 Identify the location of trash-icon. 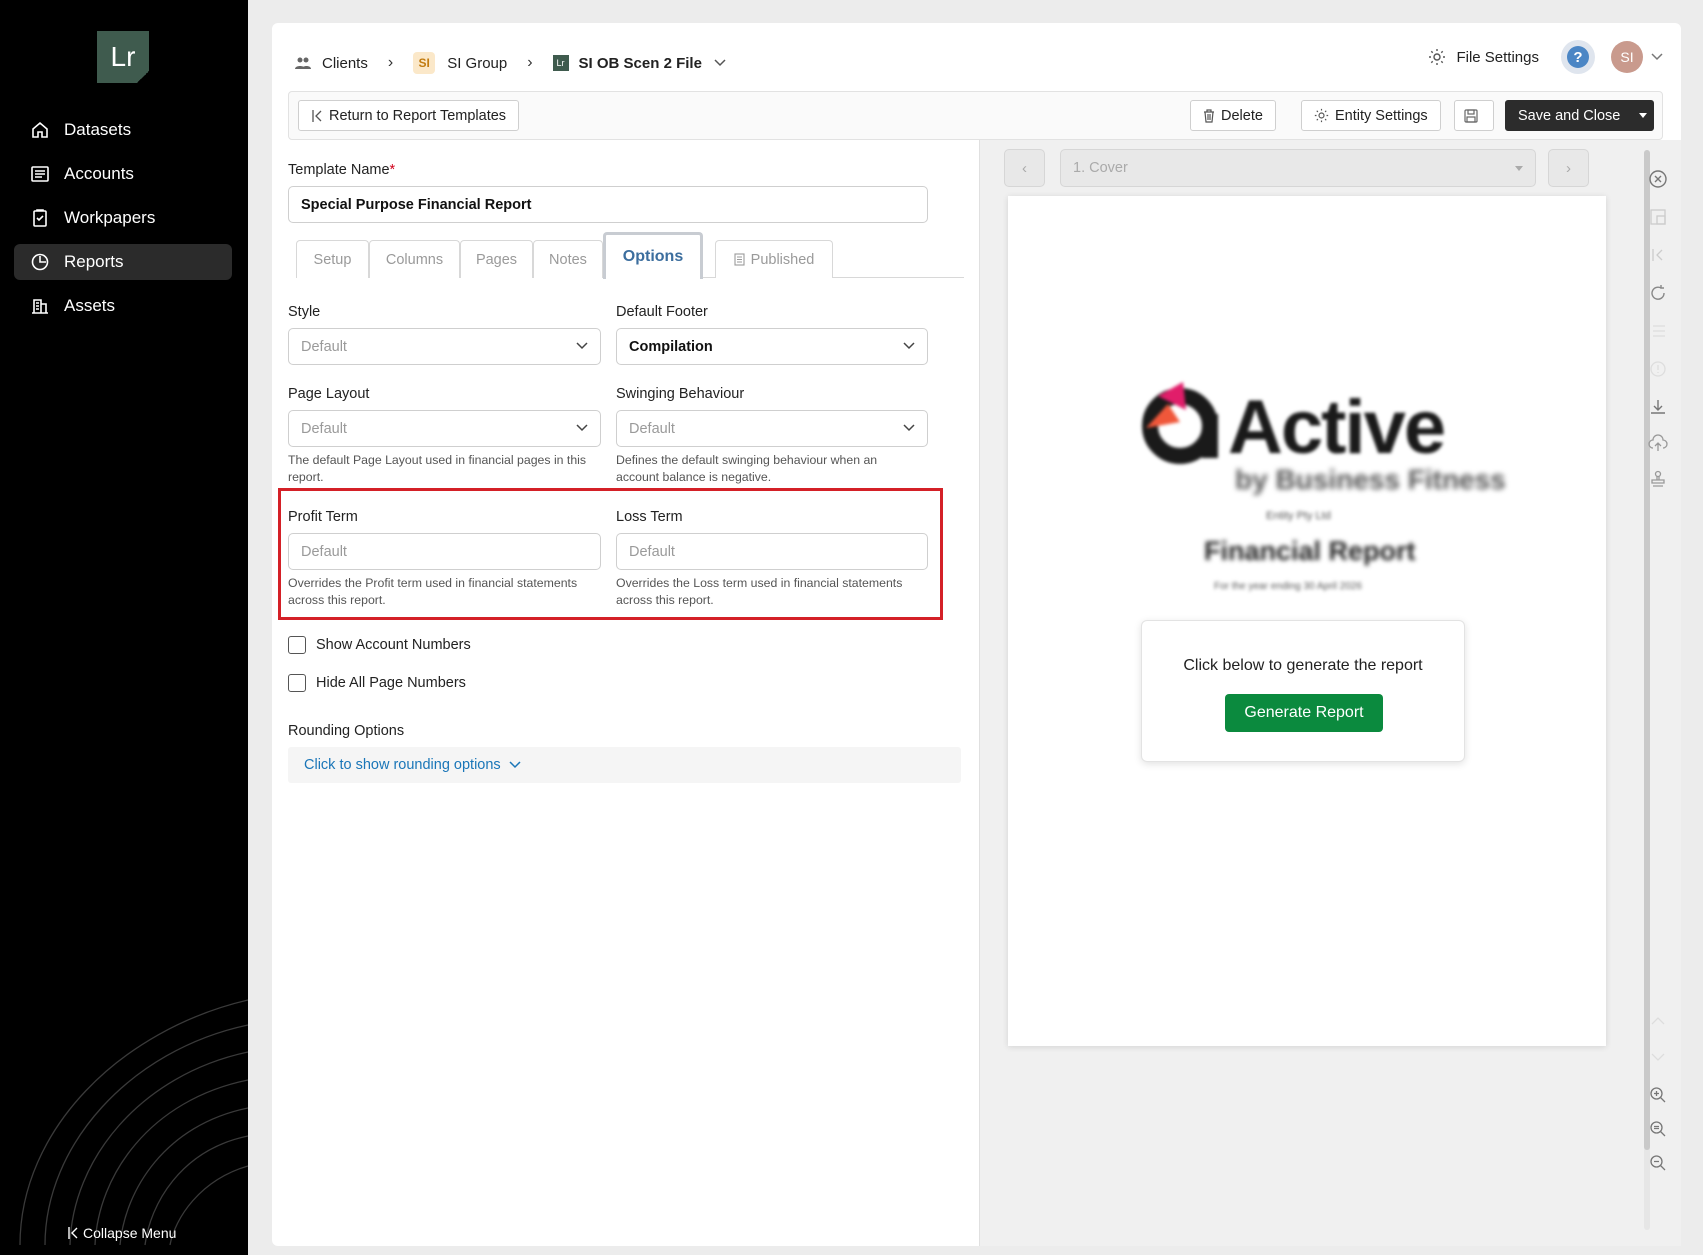
(1209, 115).